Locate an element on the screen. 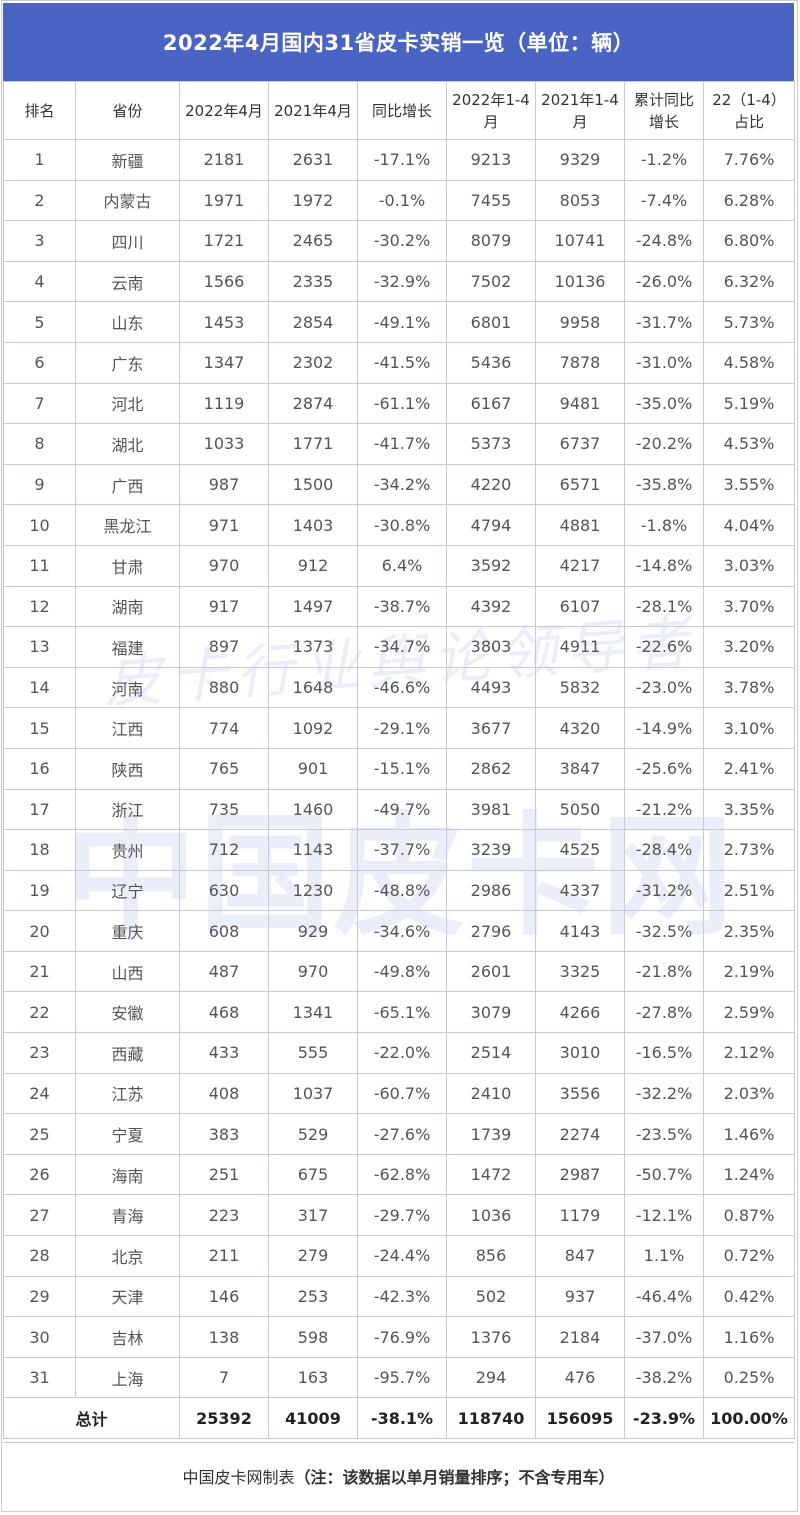 The height and width of the screenshot is (1515, 800). cell-rank: 29 is located at coordinates (39, 1296).